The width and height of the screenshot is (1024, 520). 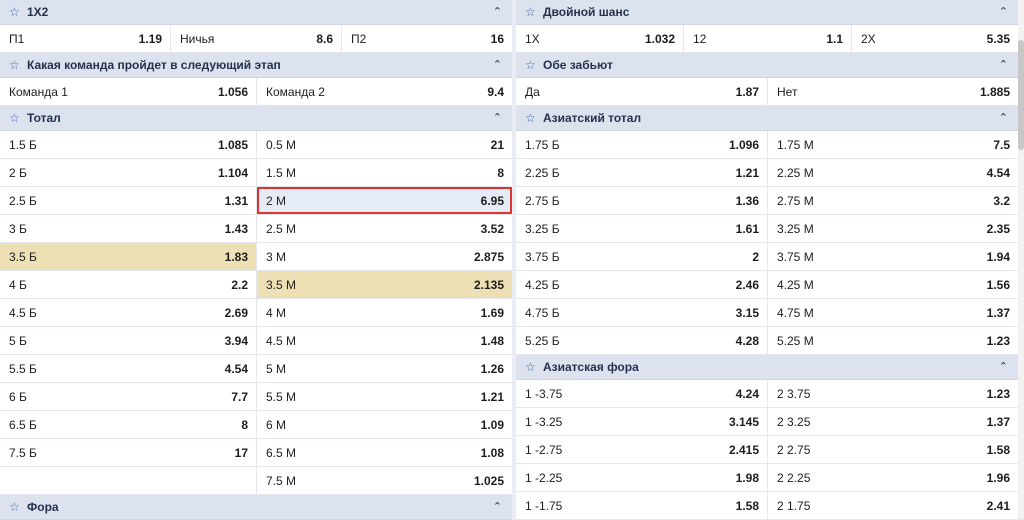 What do you see at coordinates (128, 340) in the screenshot?
I see `bet-cell: 5 Б 3.94` at bounding box center [128, 340].